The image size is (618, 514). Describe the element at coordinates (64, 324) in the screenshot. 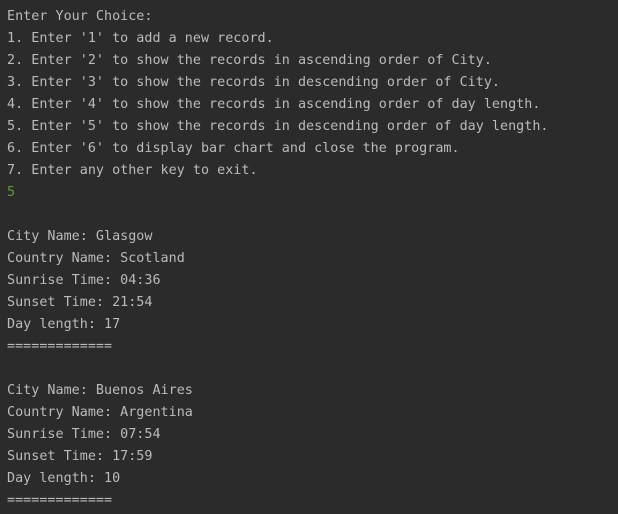

I see `record-day-length: Day length: 17` at that location.